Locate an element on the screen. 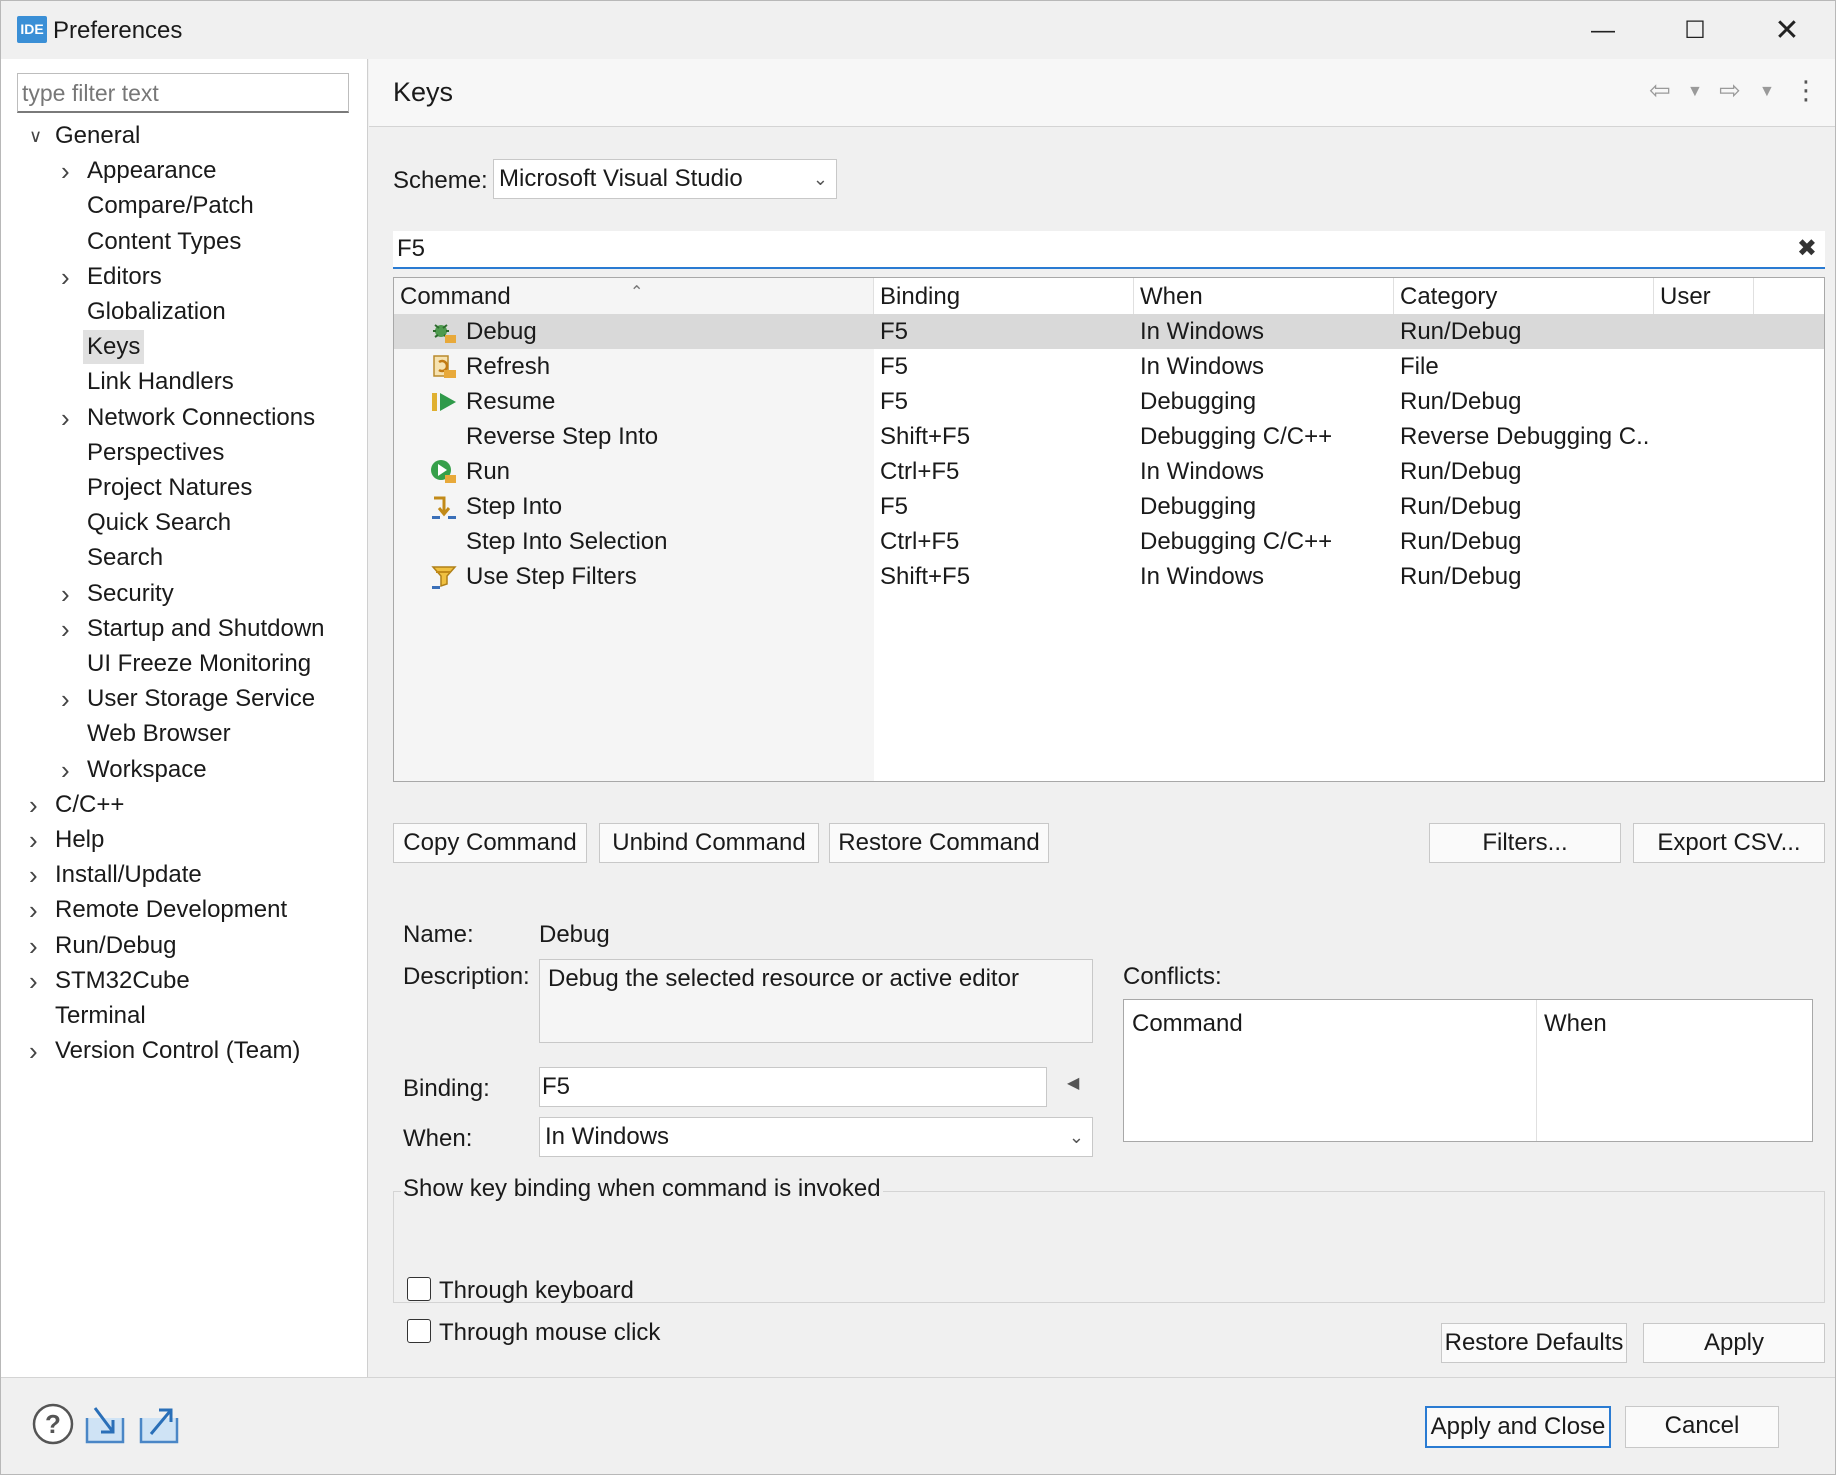 The height and width of the screenshot is (1475, 1836). export-icon is located at coordinates (159, 1424).